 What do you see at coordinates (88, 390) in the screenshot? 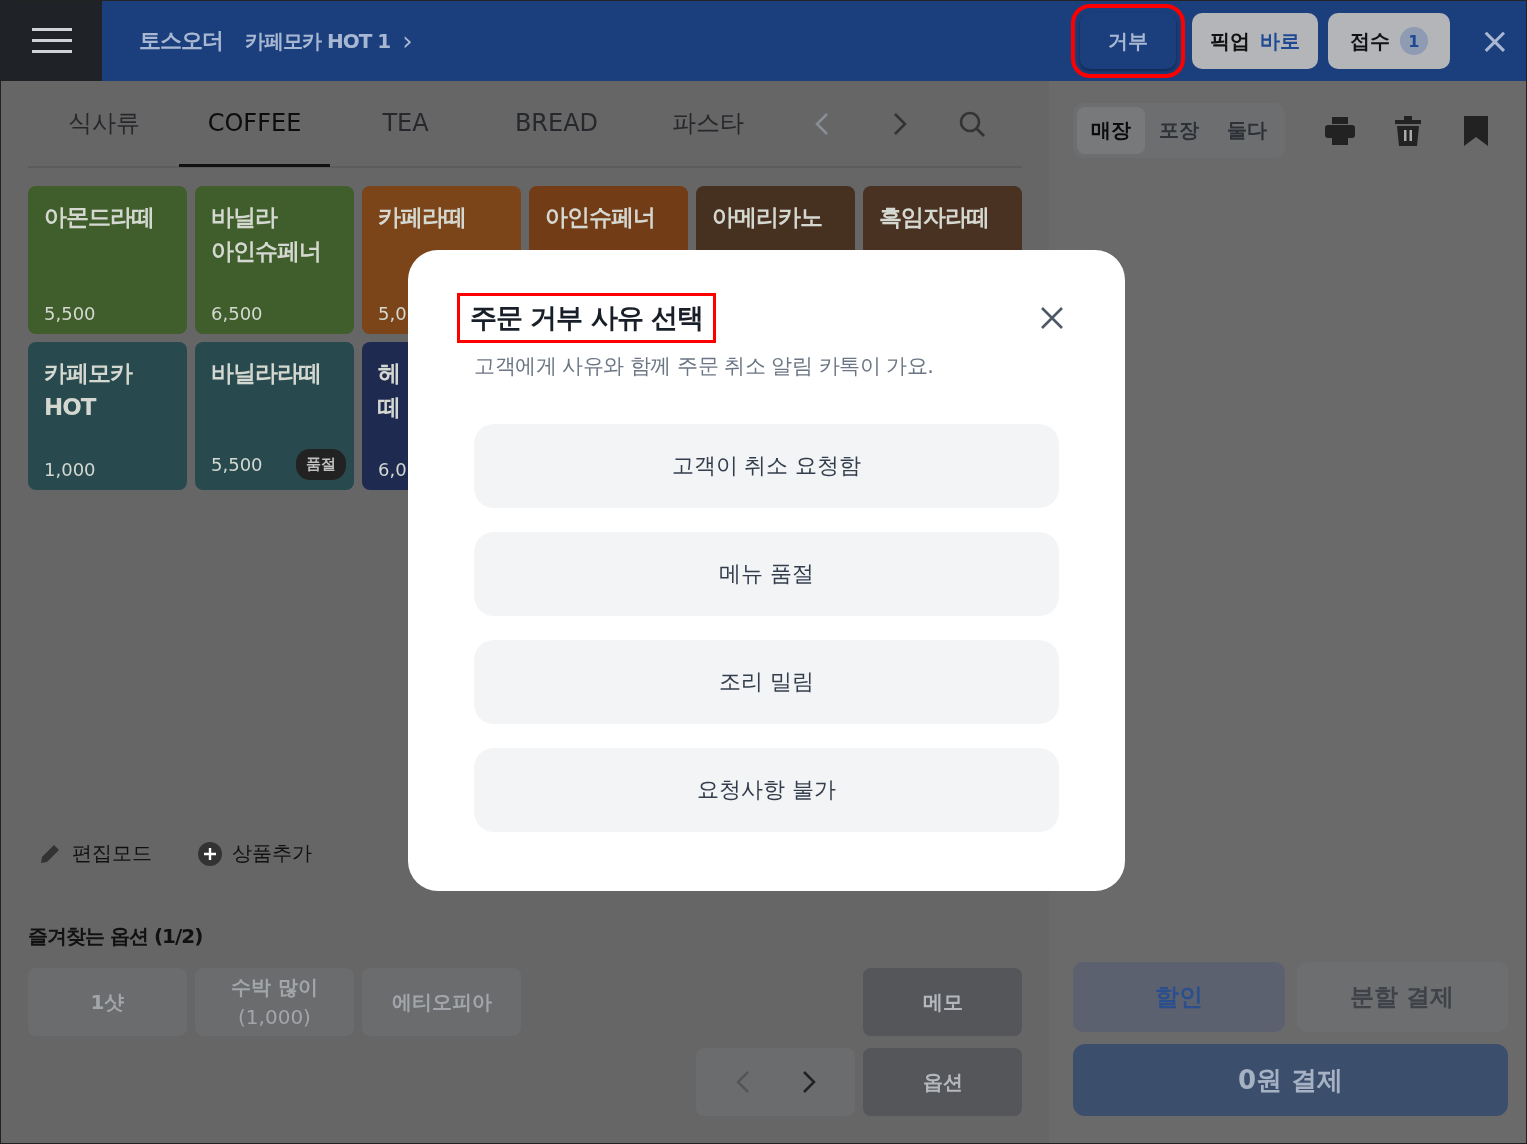
I see `menu-name: 카페모카 HOT` at bounding box center [88, 390].